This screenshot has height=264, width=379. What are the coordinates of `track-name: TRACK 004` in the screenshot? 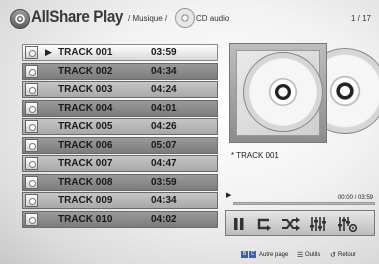 It's located at (85, 108).